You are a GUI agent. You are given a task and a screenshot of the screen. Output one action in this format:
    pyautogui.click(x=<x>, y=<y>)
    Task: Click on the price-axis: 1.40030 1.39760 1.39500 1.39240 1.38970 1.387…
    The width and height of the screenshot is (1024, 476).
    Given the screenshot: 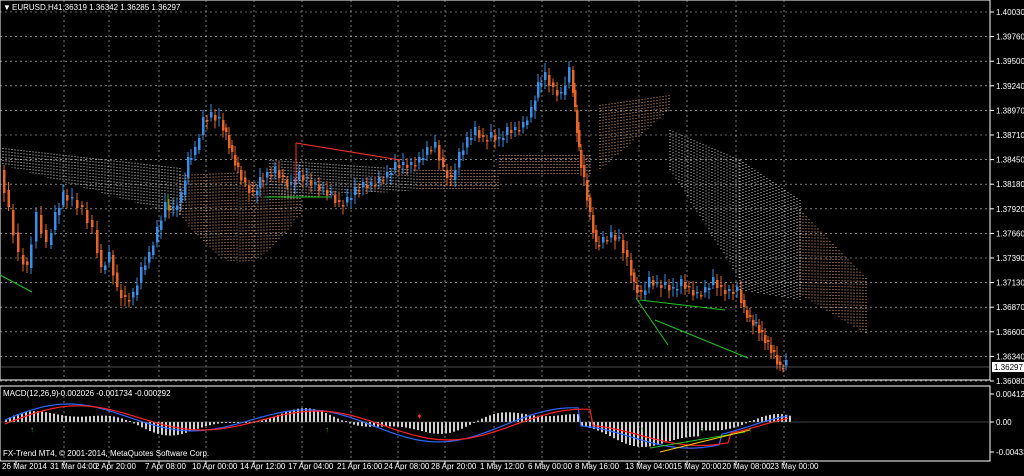 What is the action you would take?
    pyautogui.click(x=1007, y=232)
    